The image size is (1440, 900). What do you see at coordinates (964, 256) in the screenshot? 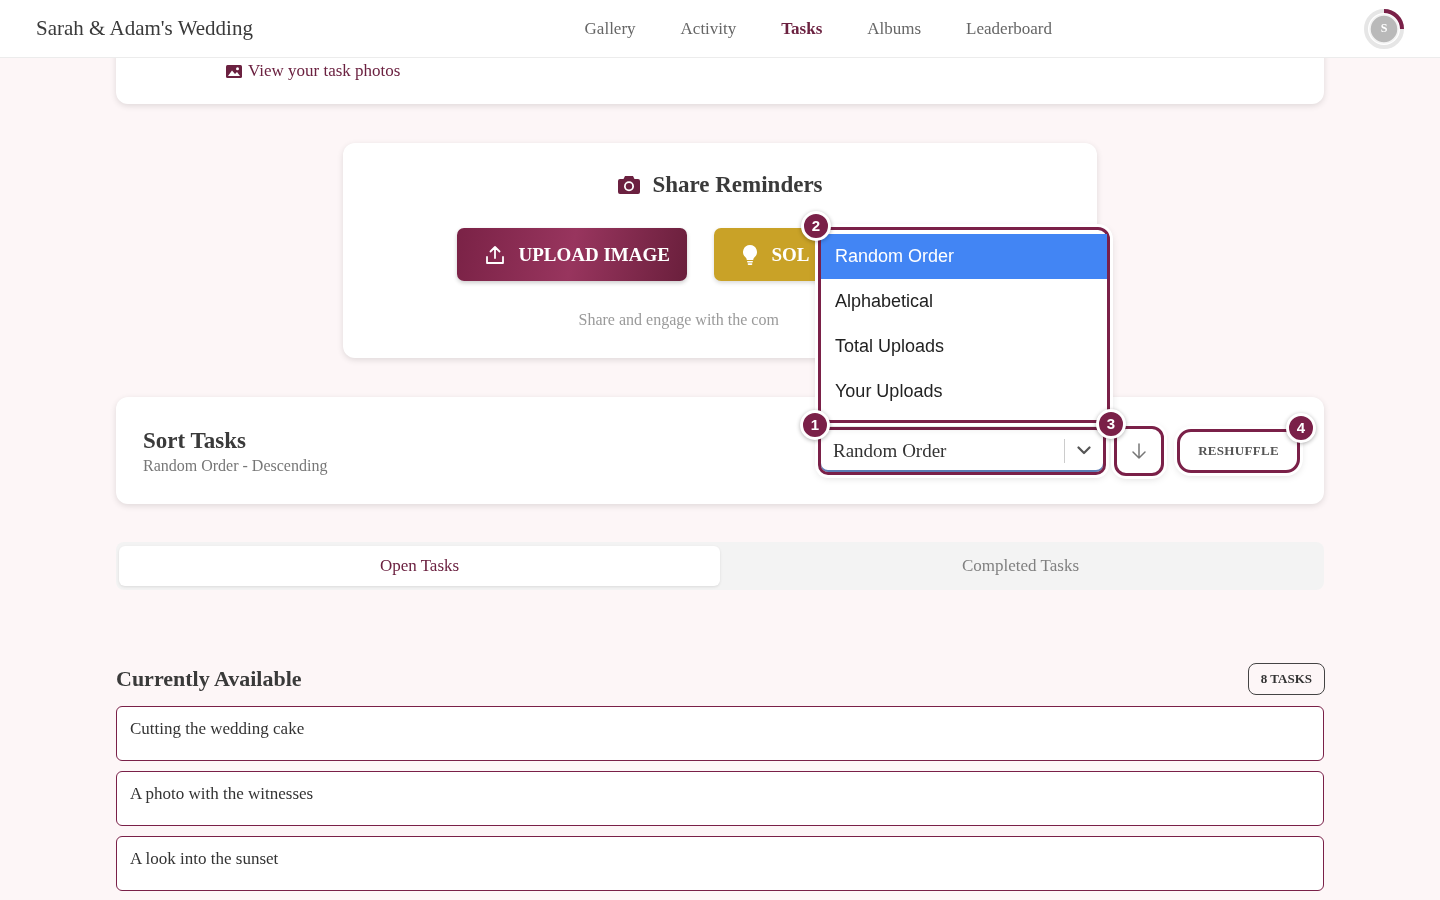
I see `sort-option: Random Order` at bounding box center [964, 256].